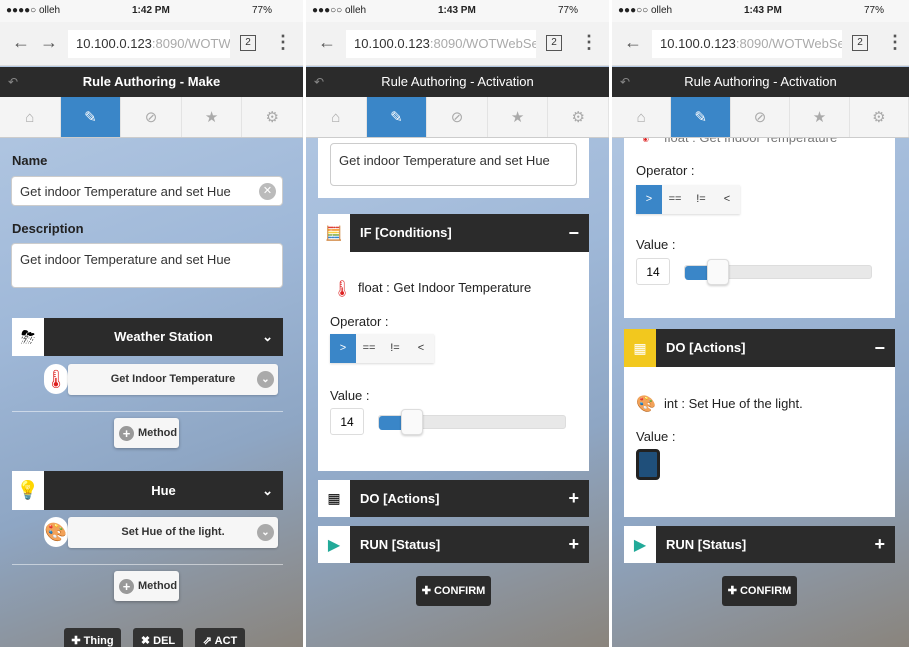  What do you see at coordinates (469, 233) in the screenshot?
I see `if-conditions-toggle: IF [Conditions] −` at bounding box center [469, 233].